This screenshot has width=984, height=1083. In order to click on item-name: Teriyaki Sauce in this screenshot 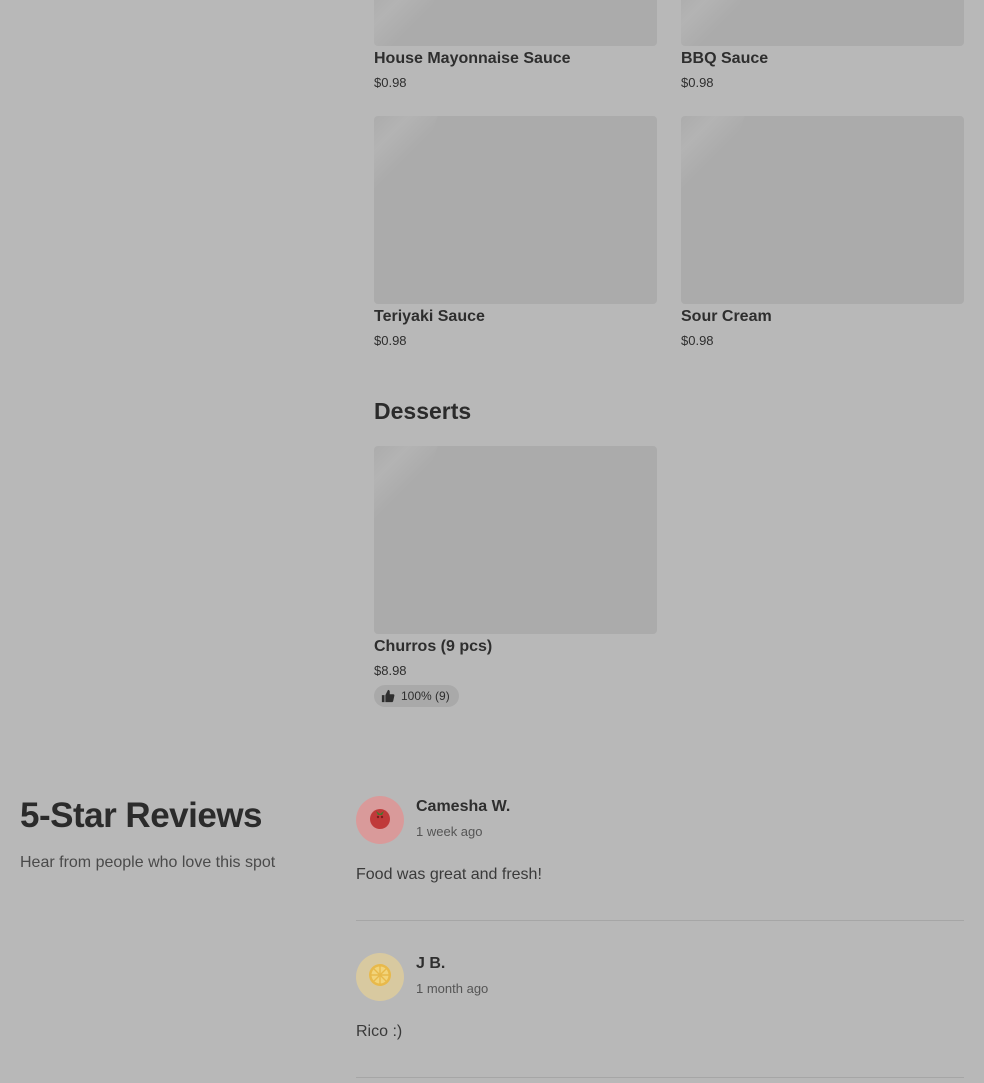, I will do `click(429, 317)`.